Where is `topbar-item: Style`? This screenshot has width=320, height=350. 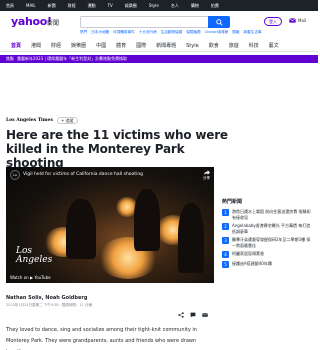
topbar-item: Style is located at coordinates (154, 5).